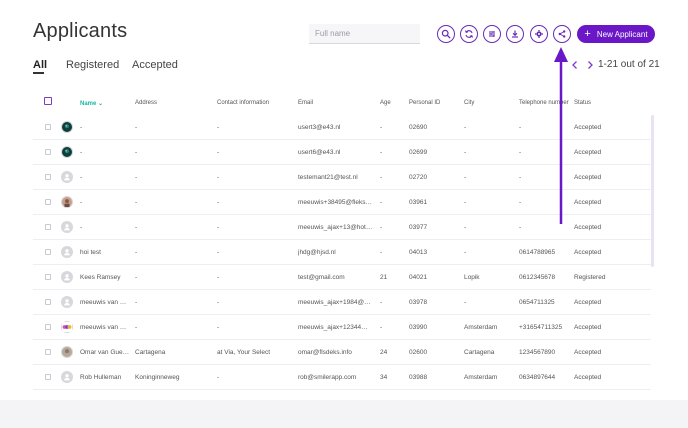 Image resolution: width=688 pixels, height=428 pixels. I want to click on table-row: - - - usert3@e43.nl - 02690 - - Accepted, so click(342, 128).